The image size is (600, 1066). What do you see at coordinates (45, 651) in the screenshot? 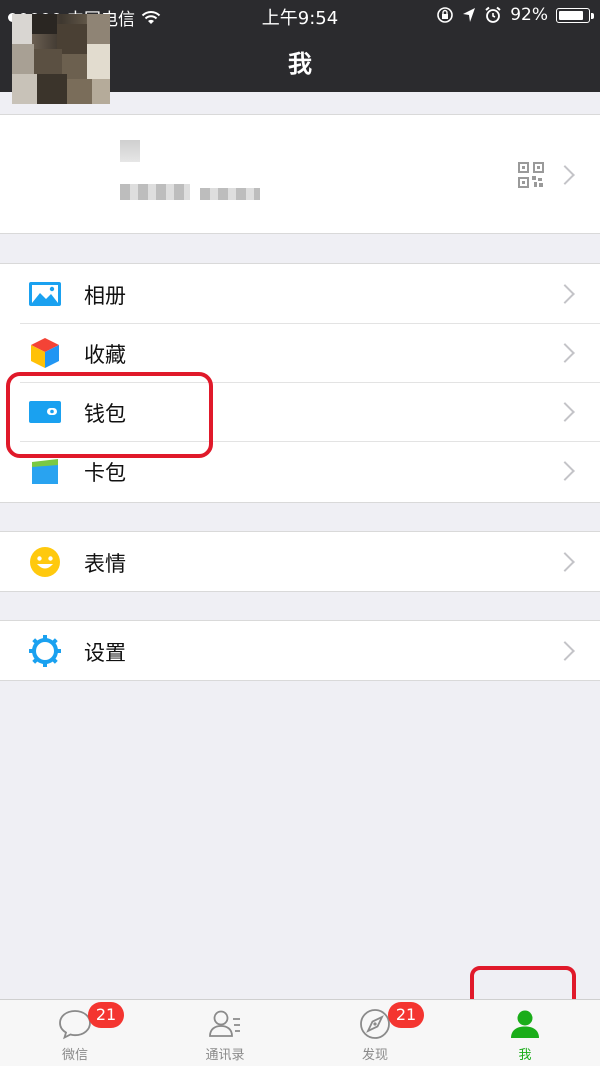
I see `settings-gear-icon` at bounding box center [45, 651].